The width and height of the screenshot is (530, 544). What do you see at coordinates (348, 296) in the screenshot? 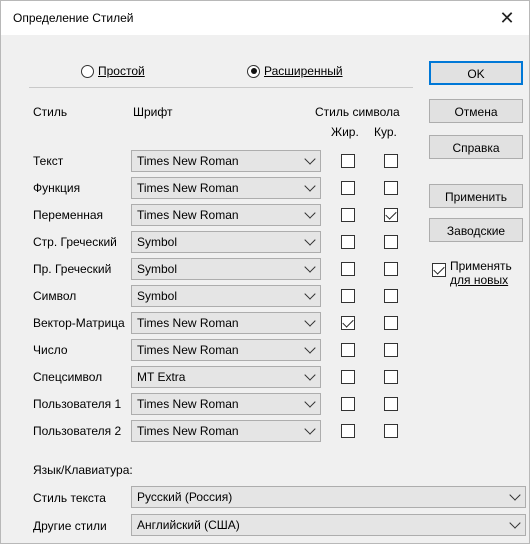
I see `checkbox-bold-symbol` at bounding box center [348, 296].